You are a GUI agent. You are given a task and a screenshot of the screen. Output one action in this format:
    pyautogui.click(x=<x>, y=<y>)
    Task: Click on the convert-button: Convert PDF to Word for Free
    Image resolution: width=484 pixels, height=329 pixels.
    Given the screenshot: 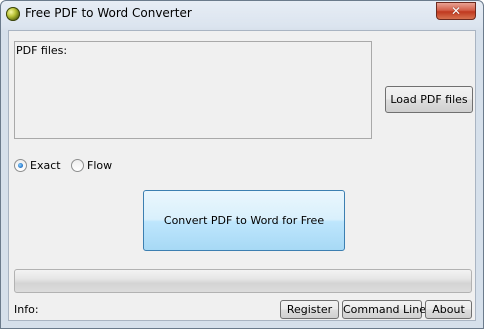 What is the action you would take?
    pyautogui.click(x=244, y=220)
    